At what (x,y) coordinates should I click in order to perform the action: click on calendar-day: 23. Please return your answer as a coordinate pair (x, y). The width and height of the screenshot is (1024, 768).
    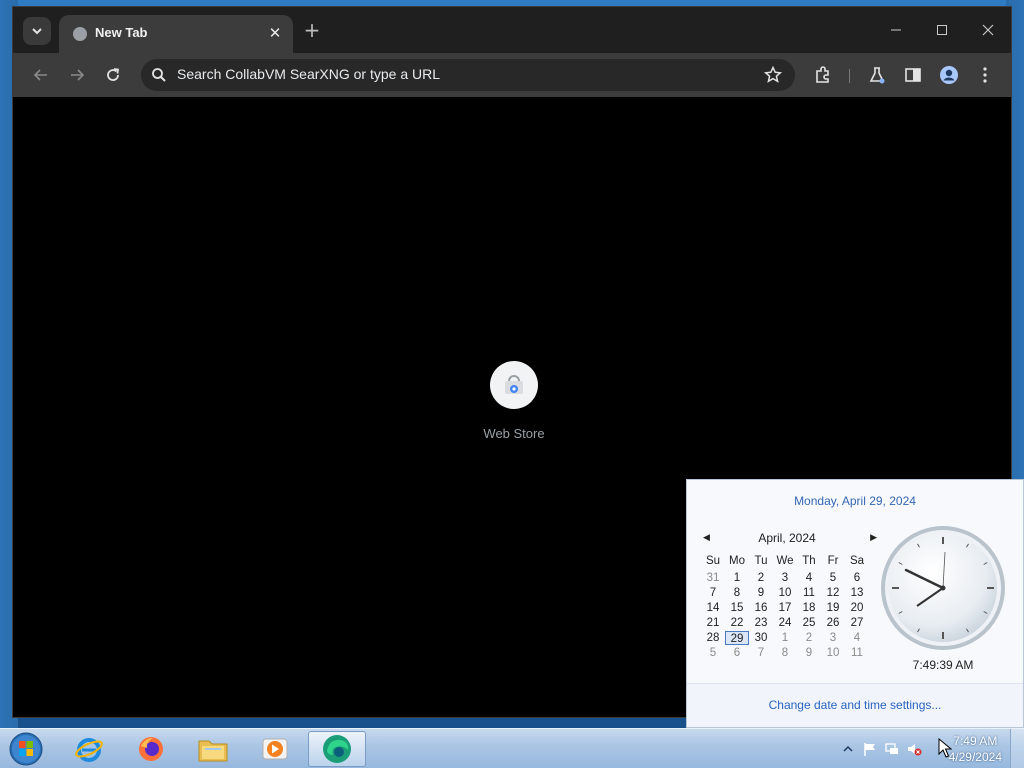
    Looking at the image, I should click on (761, 623).